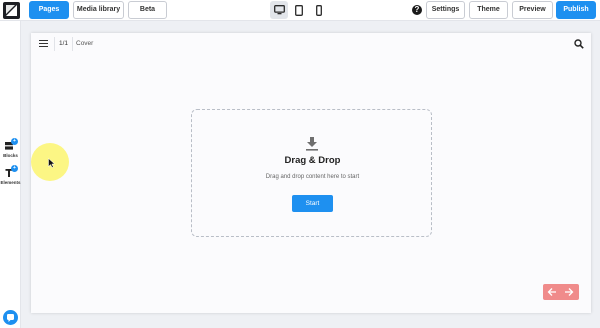 Image resolution: width=600 pixels, height=328 pixels. What do you see at coordinates (311, 44) in the screenshot?
I see `page-header: 1/1 Cover` at bounding box center [311, 44].